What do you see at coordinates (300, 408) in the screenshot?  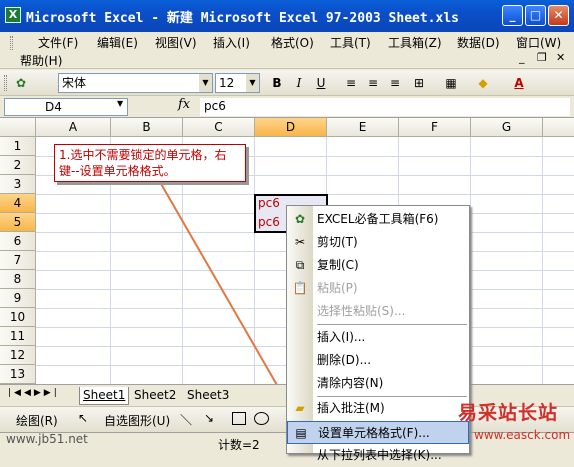 I see `comment-icon: ▰` at bounding box center [300, 408].